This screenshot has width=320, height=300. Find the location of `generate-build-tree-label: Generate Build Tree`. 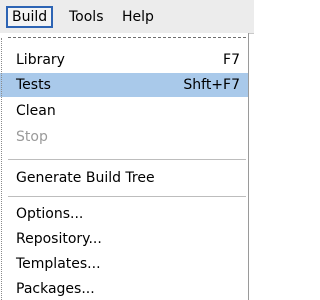

generate-build-tree-label: Generate Build Tree is located at coordinates (85, 178).